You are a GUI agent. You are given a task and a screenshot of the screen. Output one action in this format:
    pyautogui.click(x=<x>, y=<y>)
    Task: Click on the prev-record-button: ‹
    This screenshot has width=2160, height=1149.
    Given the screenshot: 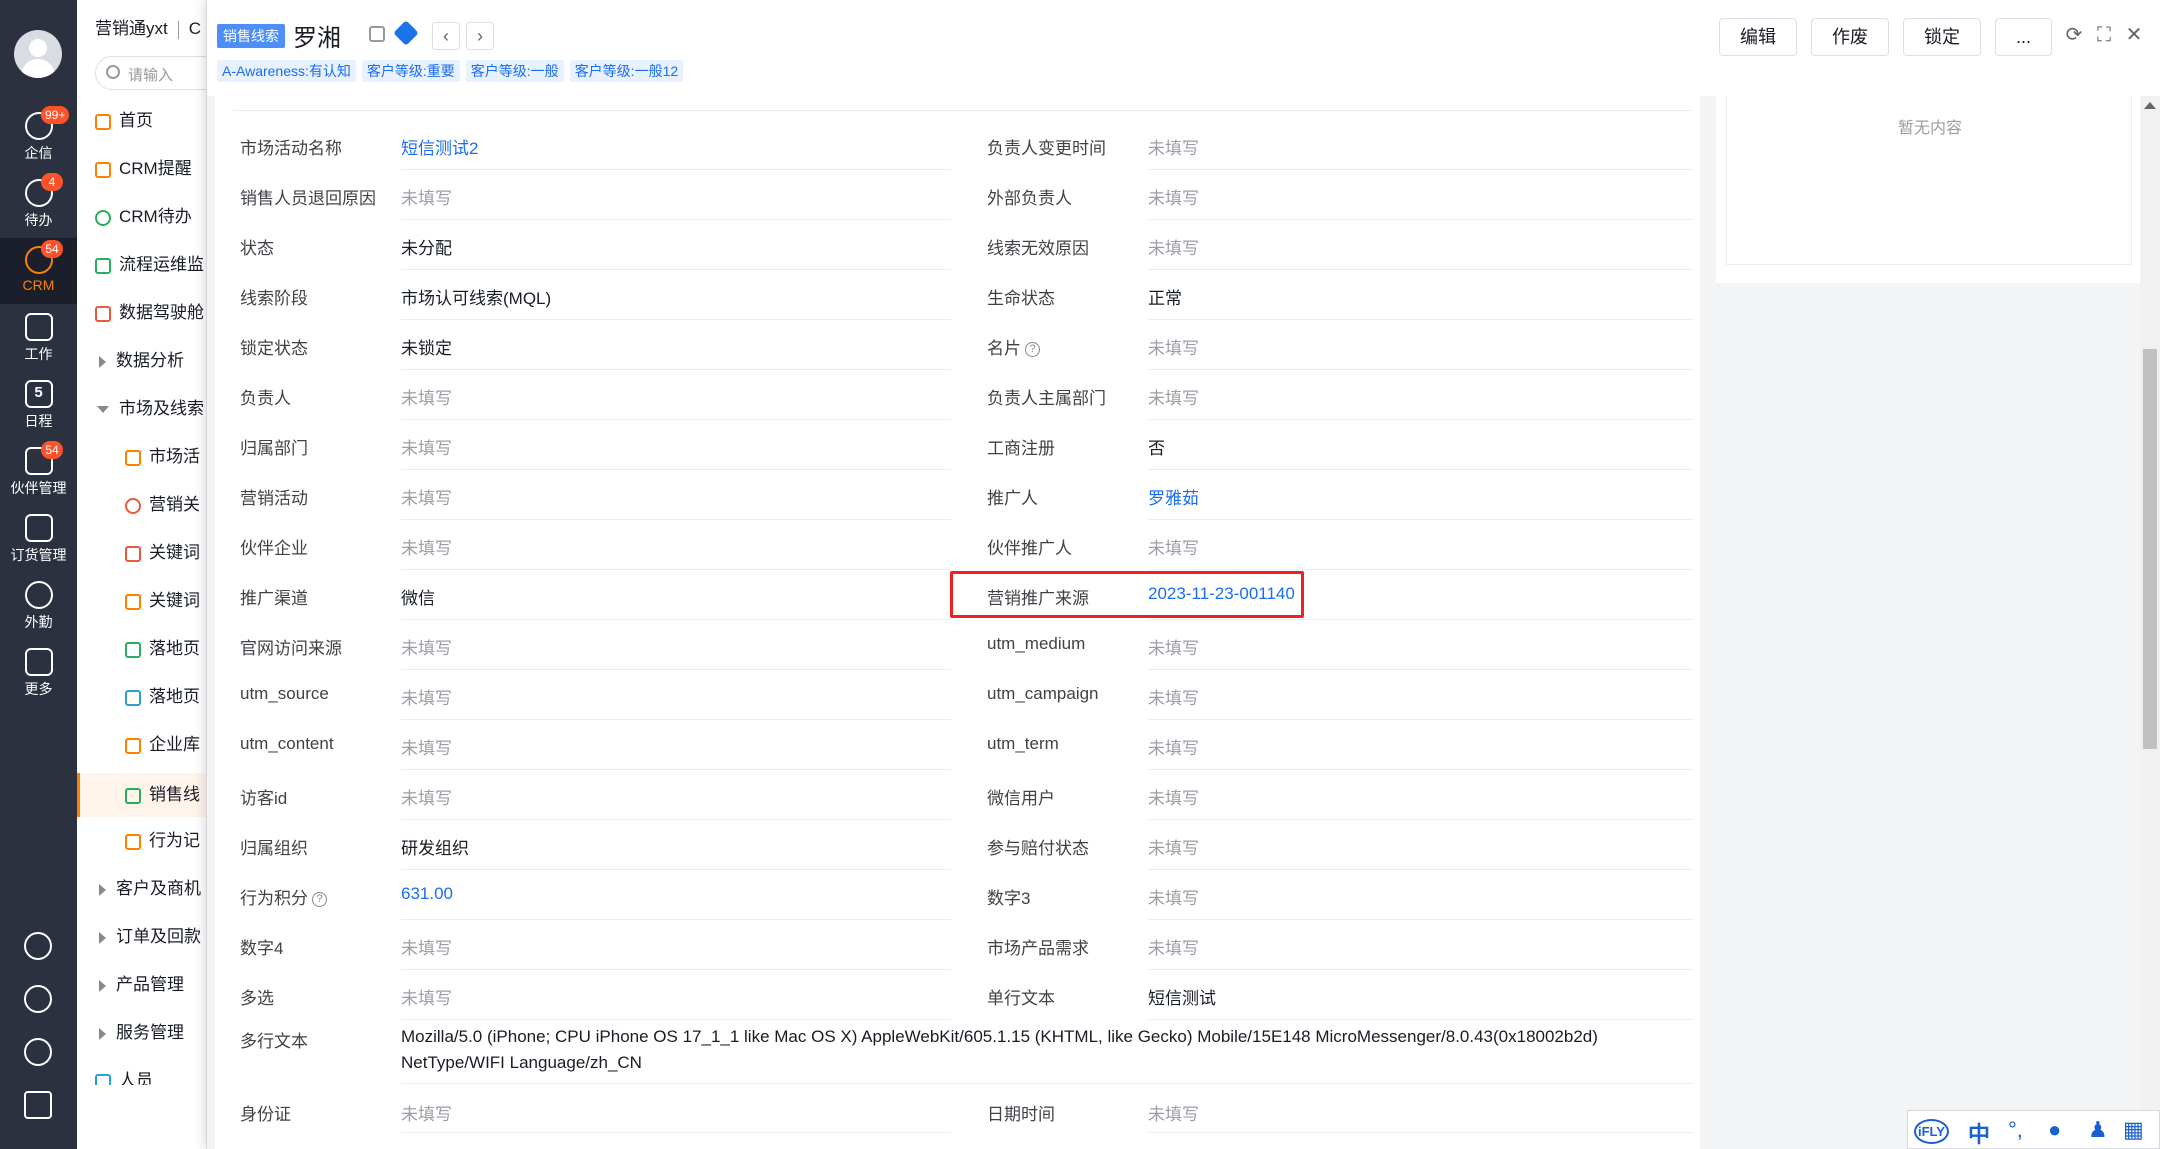 What is the action you would take?
    pyautogui.click(x=446, y=36)
    